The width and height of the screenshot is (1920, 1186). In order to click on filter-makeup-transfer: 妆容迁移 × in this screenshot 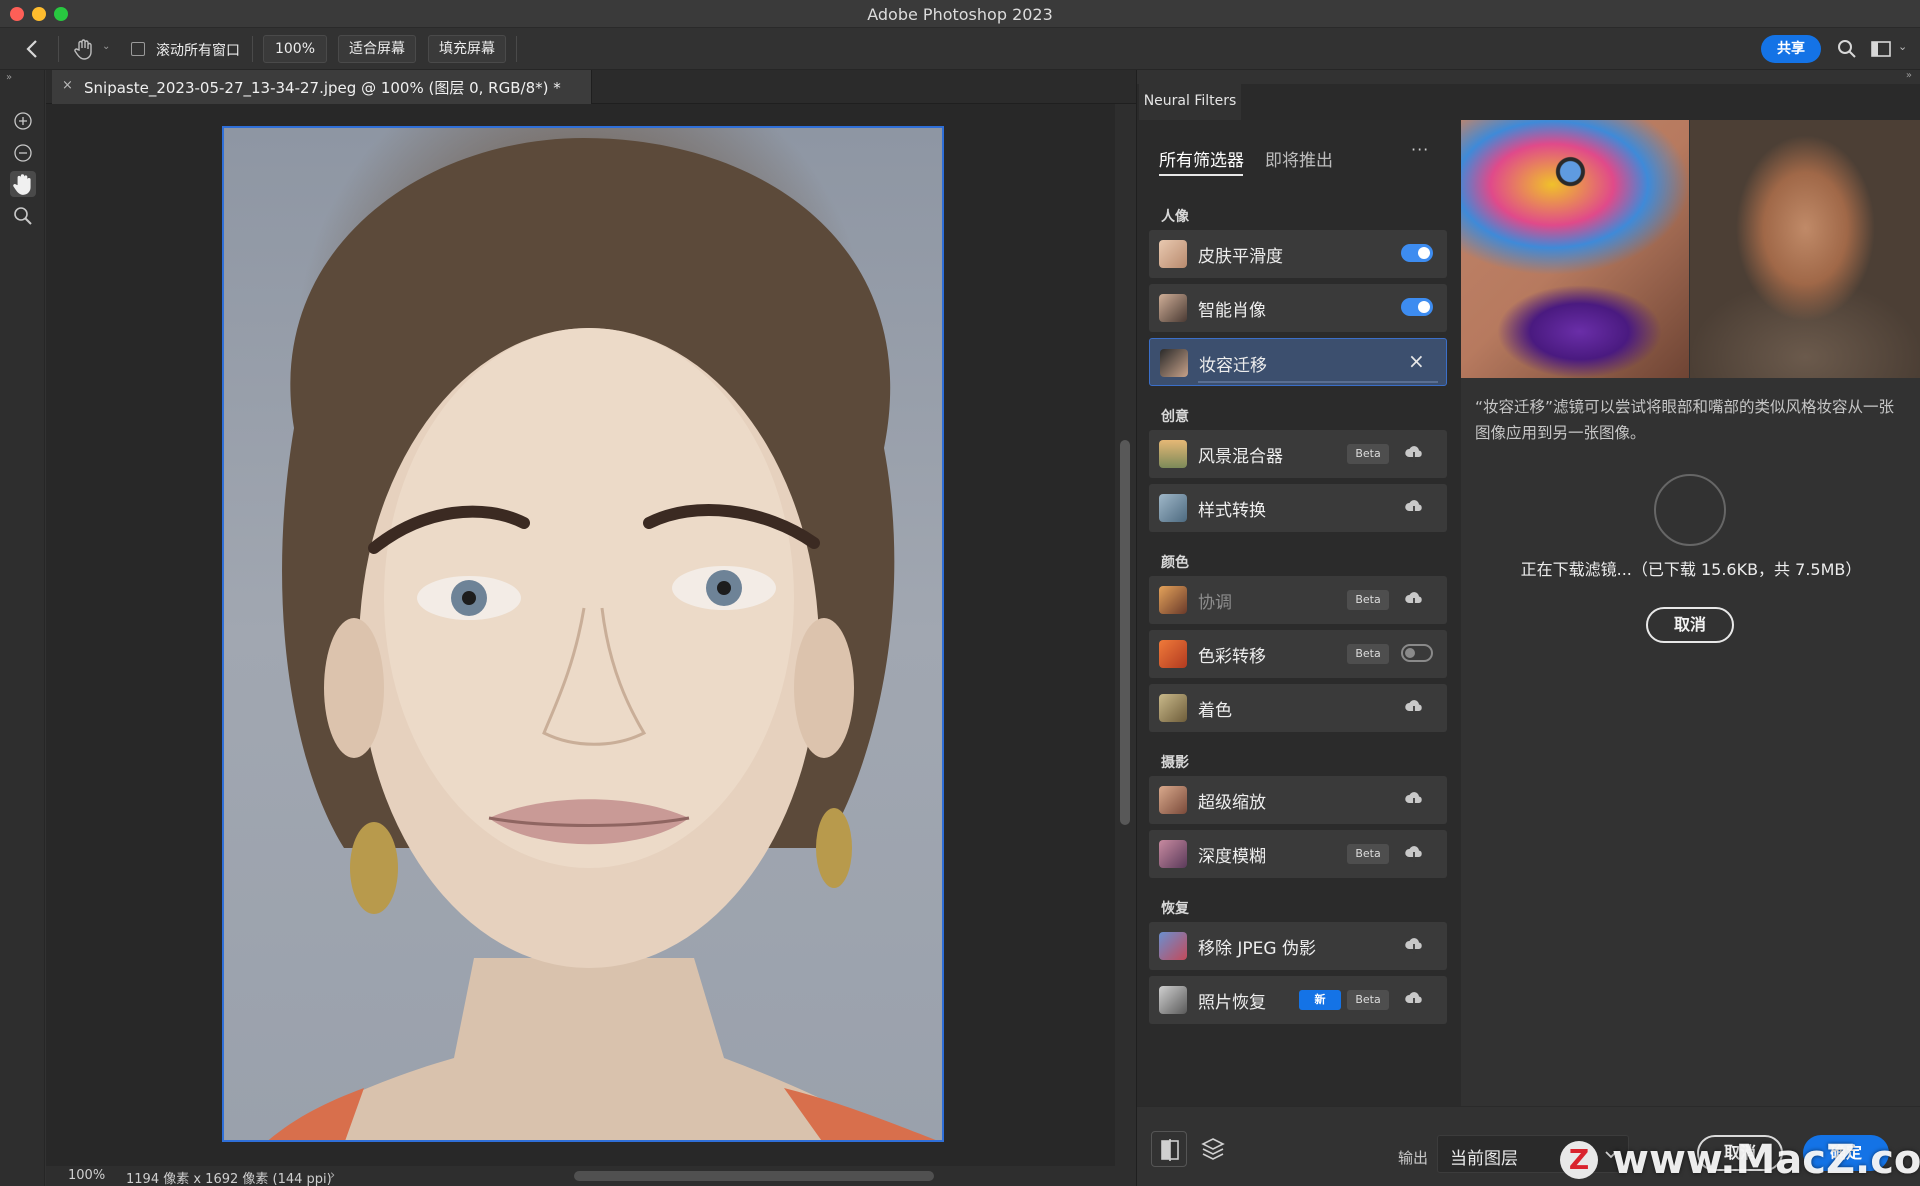, I will do `click(1298, 362)`.